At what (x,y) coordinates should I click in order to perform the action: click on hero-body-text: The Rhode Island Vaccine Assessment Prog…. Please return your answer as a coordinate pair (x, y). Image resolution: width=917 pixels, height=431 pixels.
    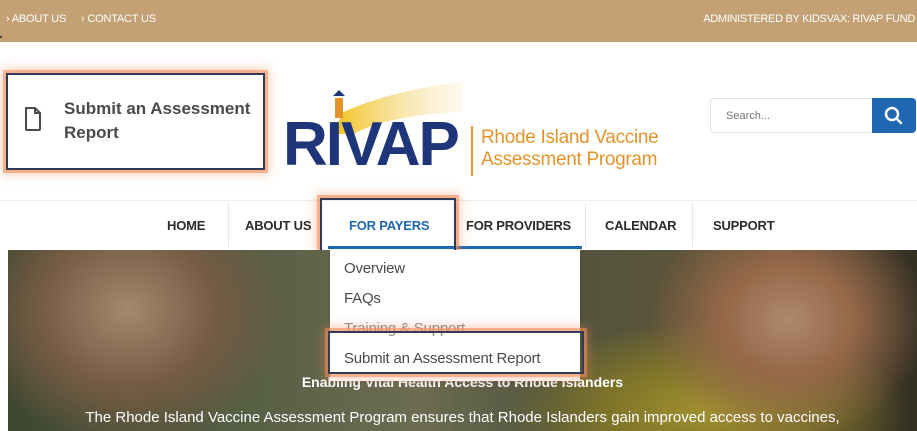
    Looking at the image, I should click on (462, 417).